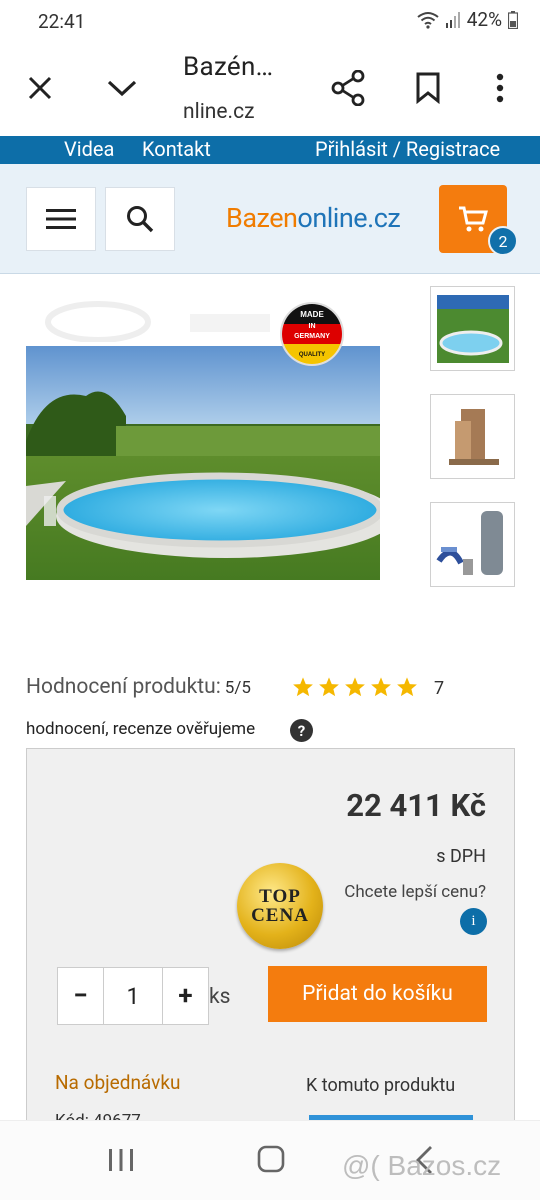 Image resolution: width=540 pixels, height=1200 pixels. Describe the element at coordinates (118, 1082) in the screenshot. I see `availability-status: Na objednávku` at that location.